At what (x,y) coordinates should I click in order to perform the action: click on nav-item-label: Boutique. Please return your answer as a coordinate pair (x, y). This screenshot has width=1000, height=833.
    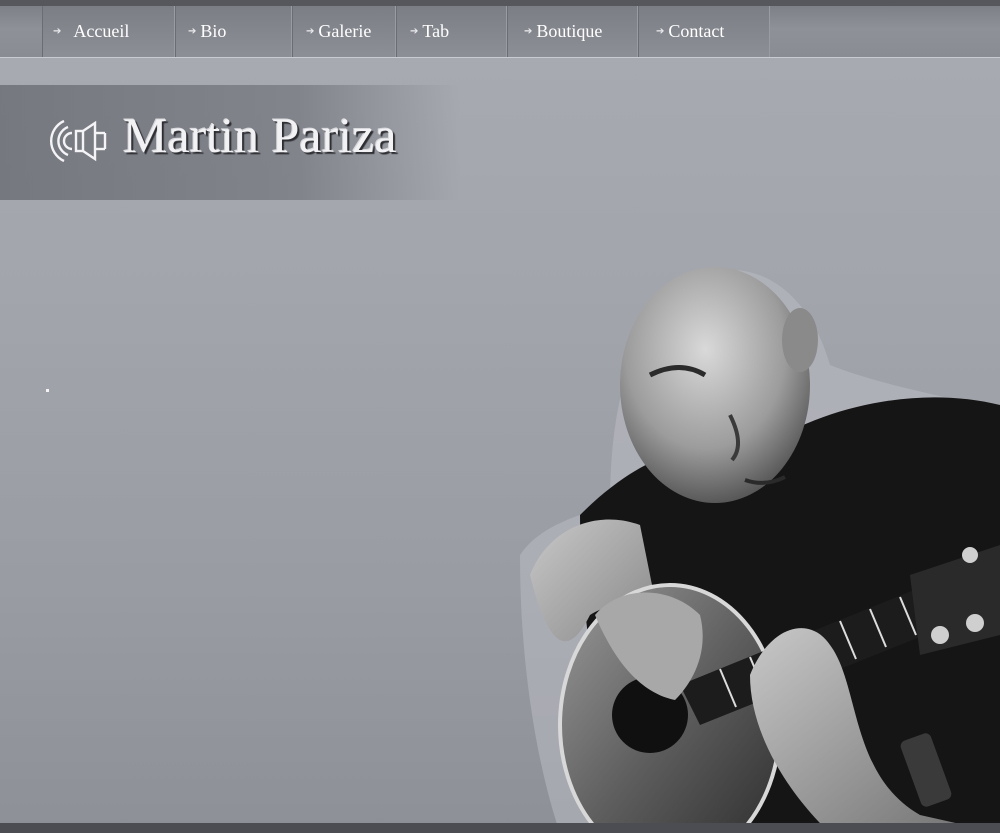
    Looking at the image, I should click on (569, 31).